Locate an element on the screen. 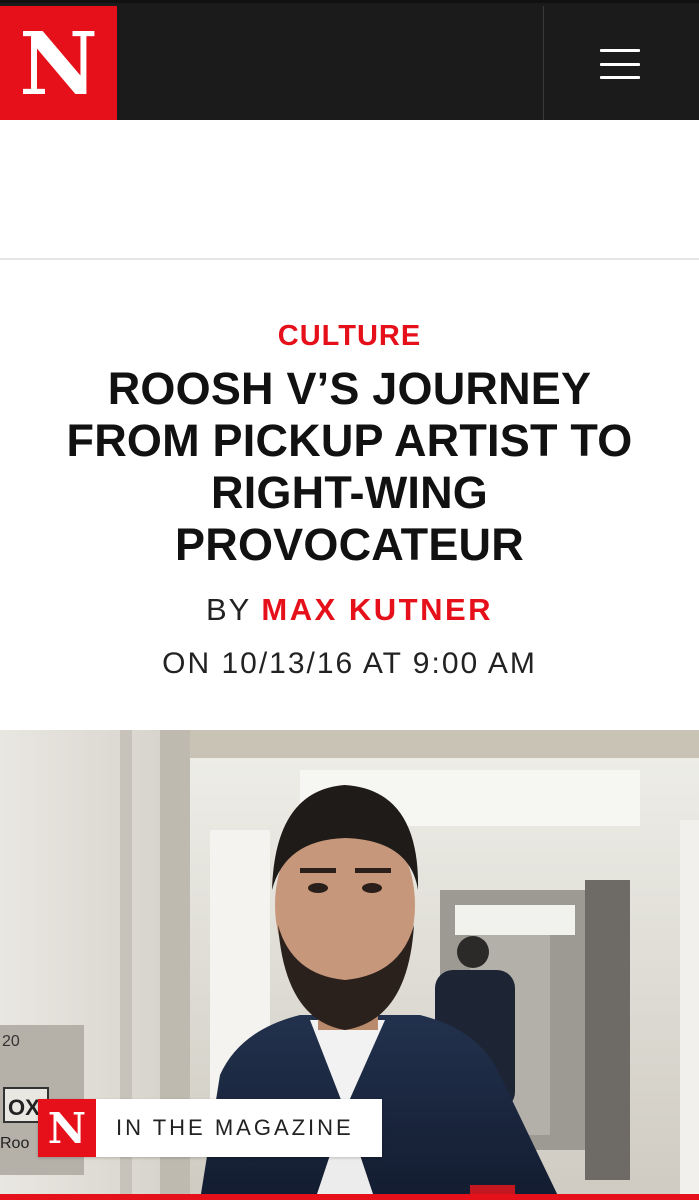  article-byline: BY MAX KUTNER is located at coordinates (349, 610).